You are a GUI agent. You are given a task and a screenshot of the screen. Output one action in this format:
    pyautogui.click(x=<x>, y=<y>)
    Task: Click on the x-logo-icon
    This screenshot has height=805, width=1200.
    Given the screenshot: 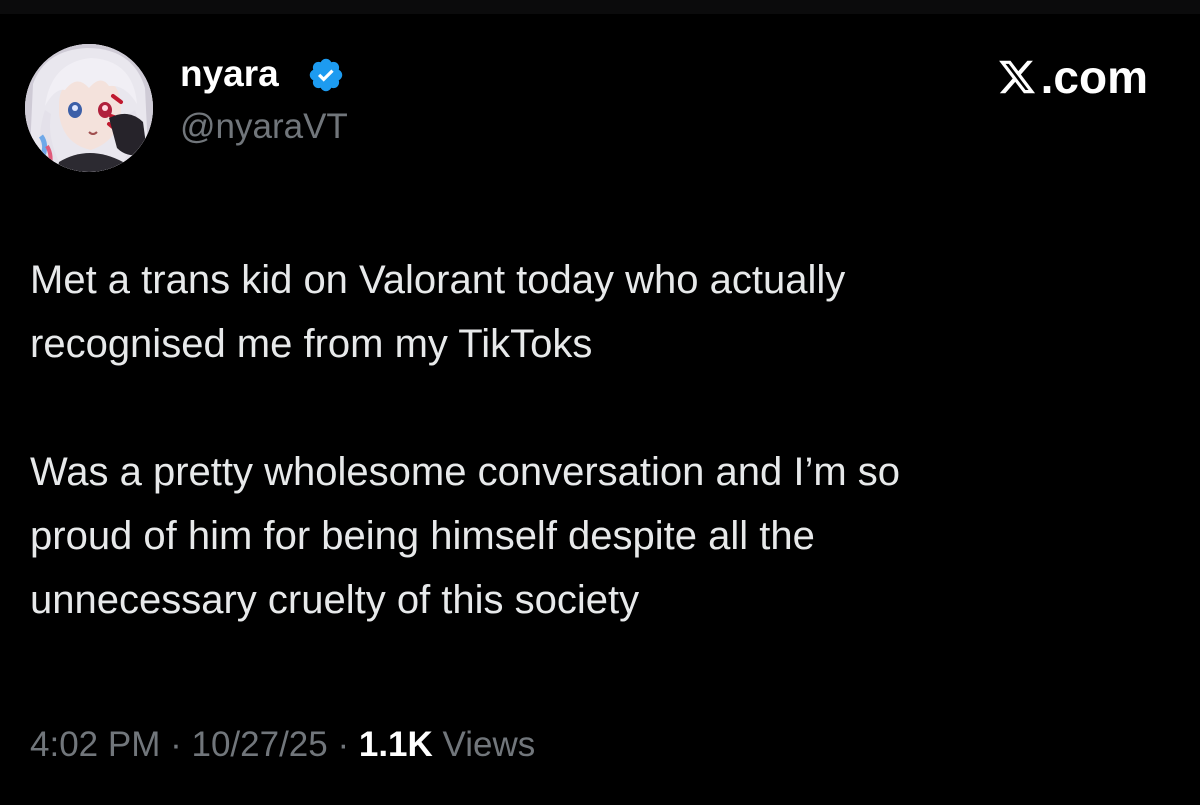 What is the action you would take?
    pyautogui.click(x=1016, y=77)
    